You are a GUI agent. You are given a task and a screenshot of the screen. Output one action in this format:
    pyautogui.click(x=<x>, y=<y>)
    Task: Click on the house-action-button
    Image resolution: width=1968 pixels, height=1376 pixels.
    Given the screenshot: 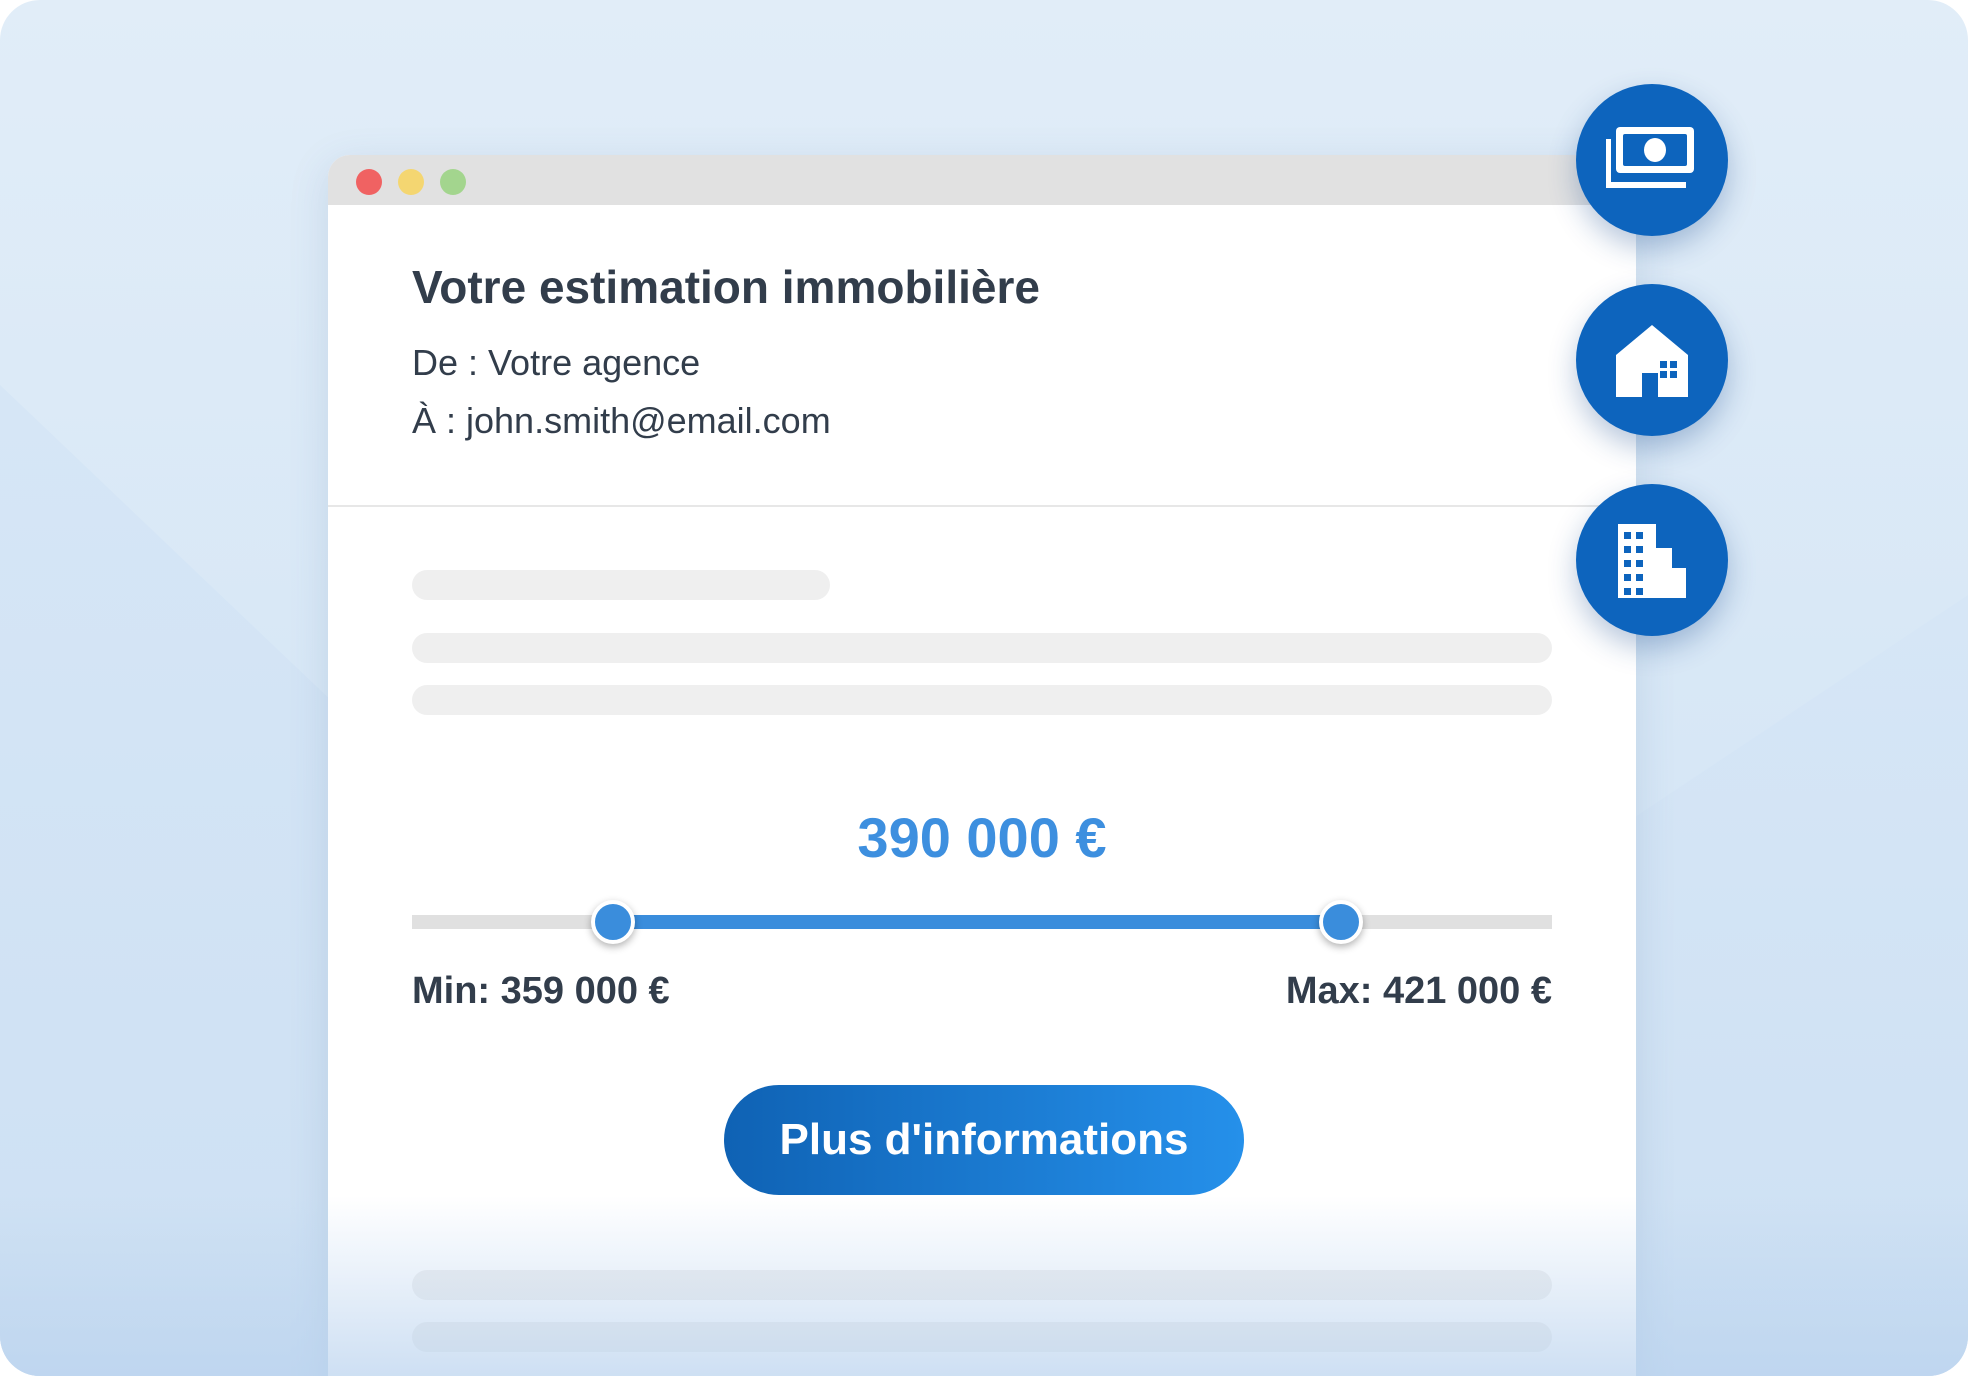 What is the action you would take?
    pyautogui.click(x=1652, y=360)
    